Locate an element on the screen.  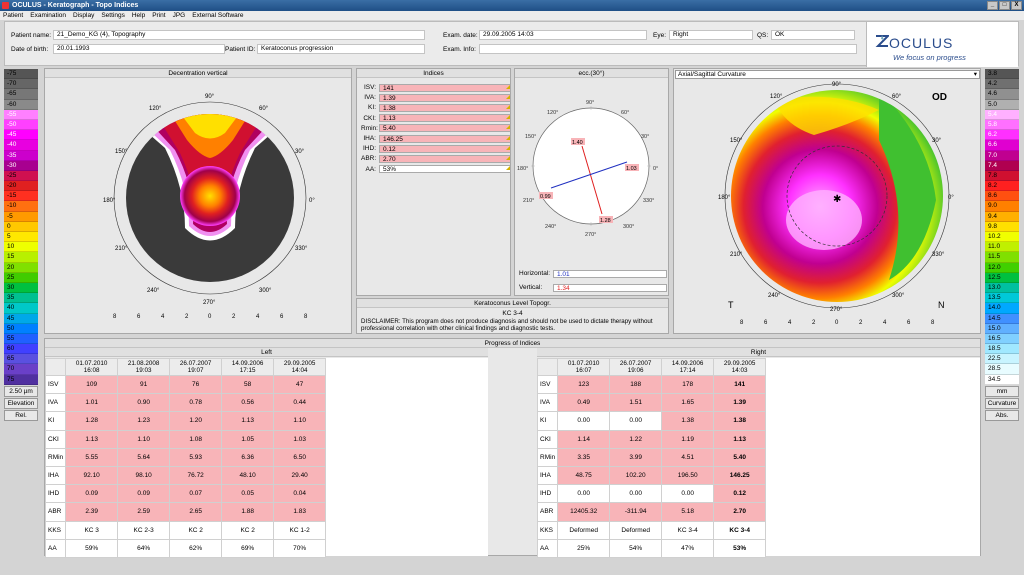
close-button: X is located at coordinates (1016, 5).